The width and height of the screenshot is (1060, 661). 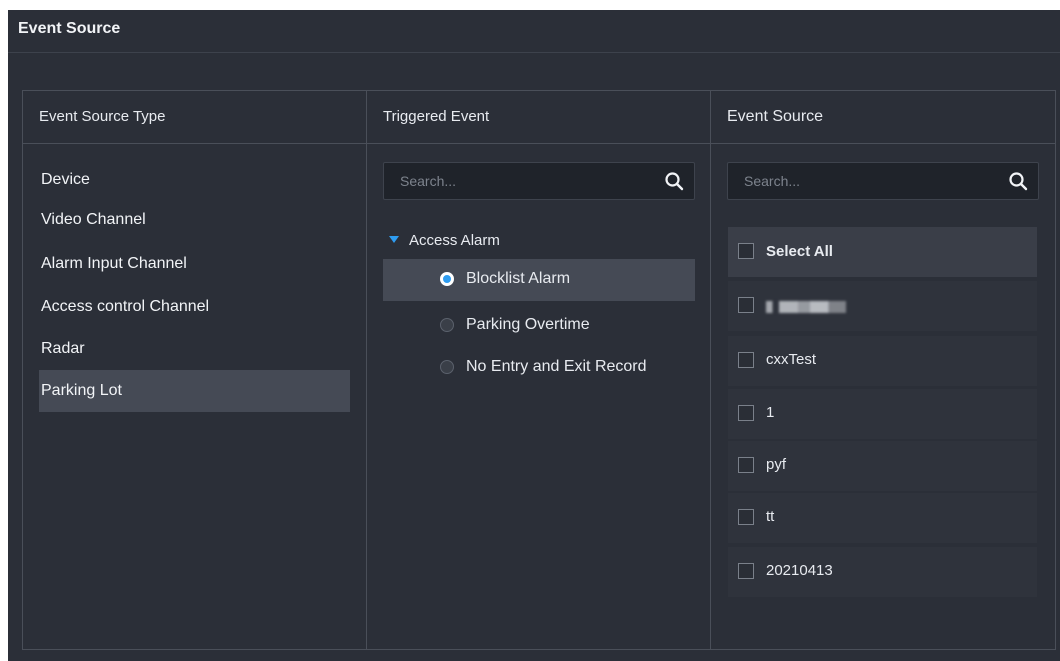 I want to click on column-title: Event Source, so click(x=775, y=116).